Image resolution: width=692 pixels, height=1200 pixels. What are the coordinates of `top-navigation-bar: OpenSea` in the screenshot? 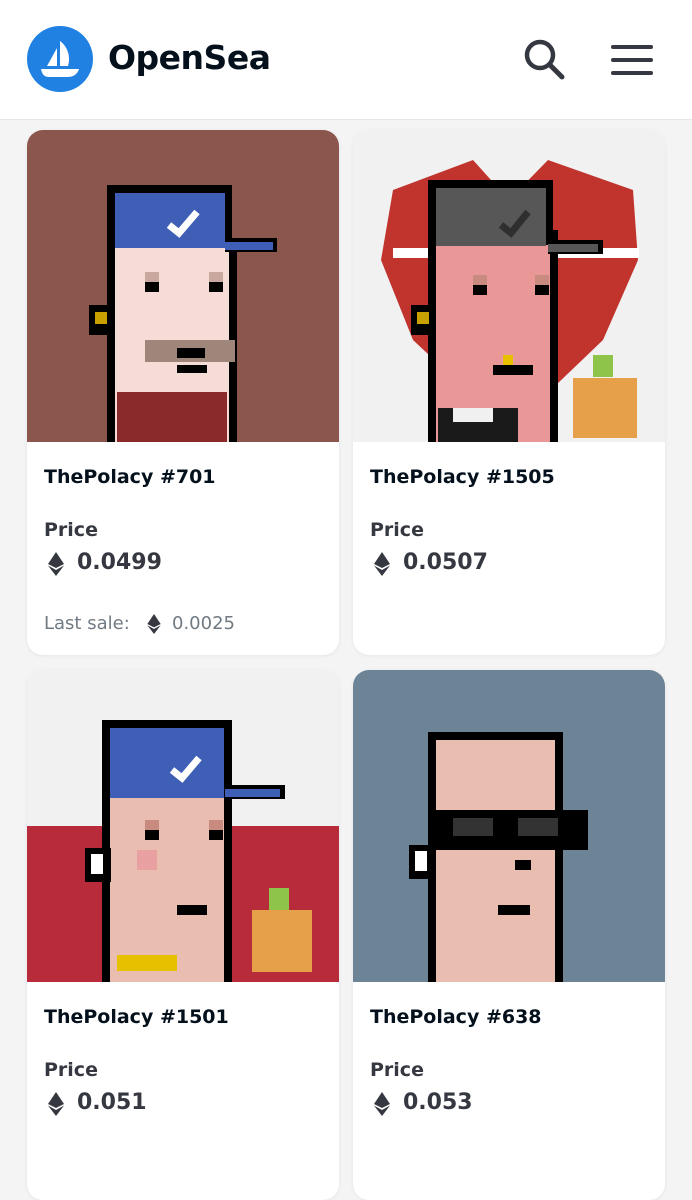 It's located at (346, 60).